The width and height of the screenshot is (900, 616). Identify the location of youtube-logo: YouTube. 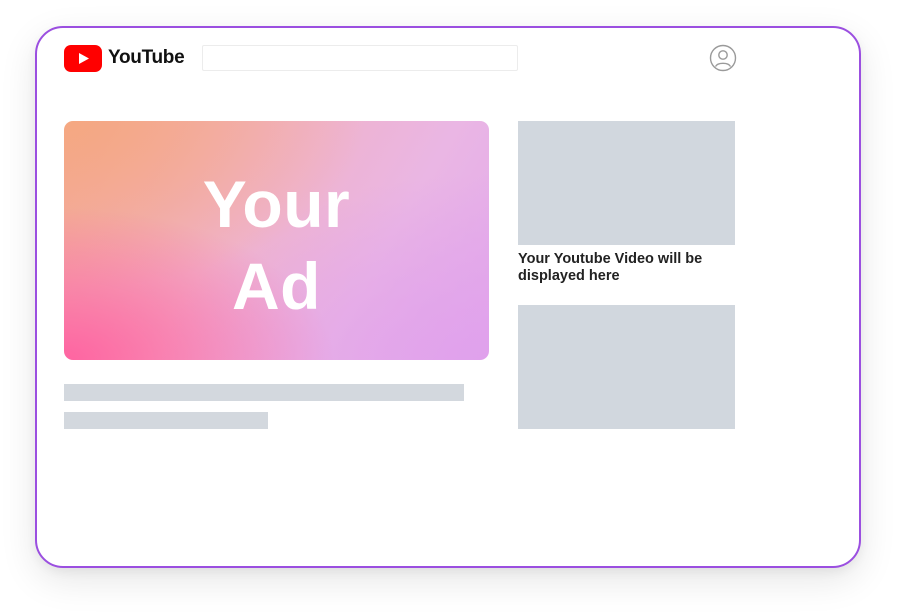
(124, 58).